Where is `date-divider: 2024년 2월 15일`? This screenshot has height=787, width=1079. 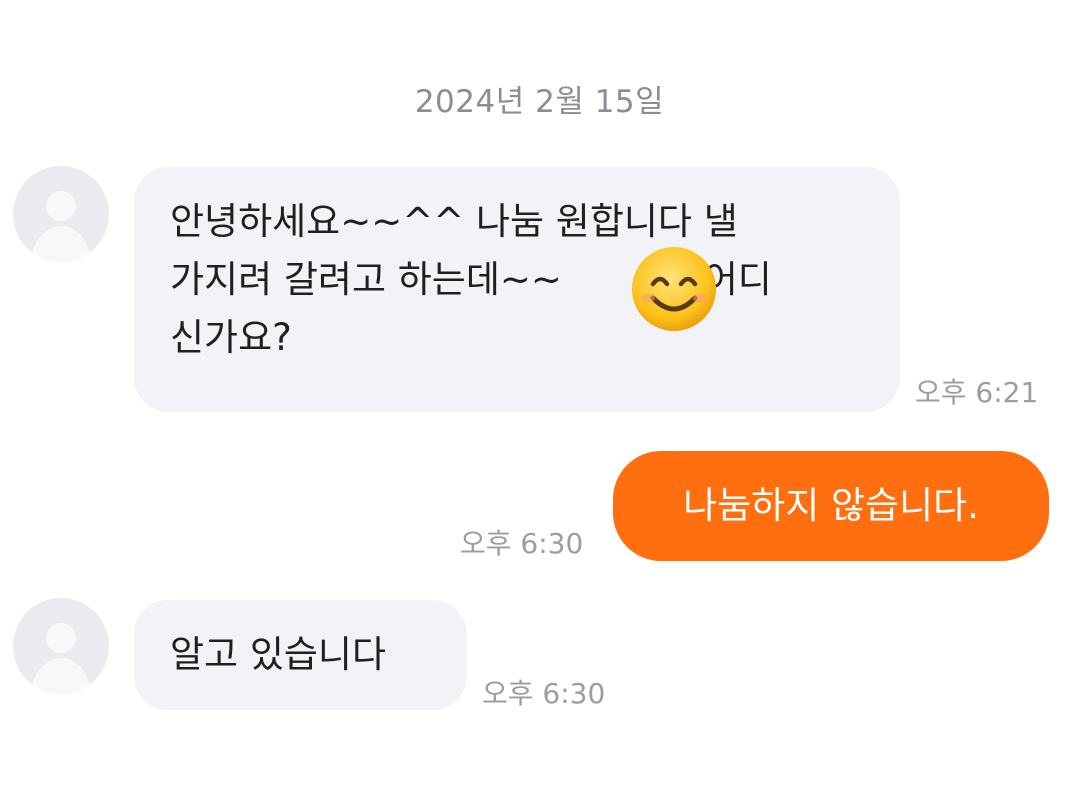
date-divider: 2024년 2월 15일 is located at coordinates (539, 102).